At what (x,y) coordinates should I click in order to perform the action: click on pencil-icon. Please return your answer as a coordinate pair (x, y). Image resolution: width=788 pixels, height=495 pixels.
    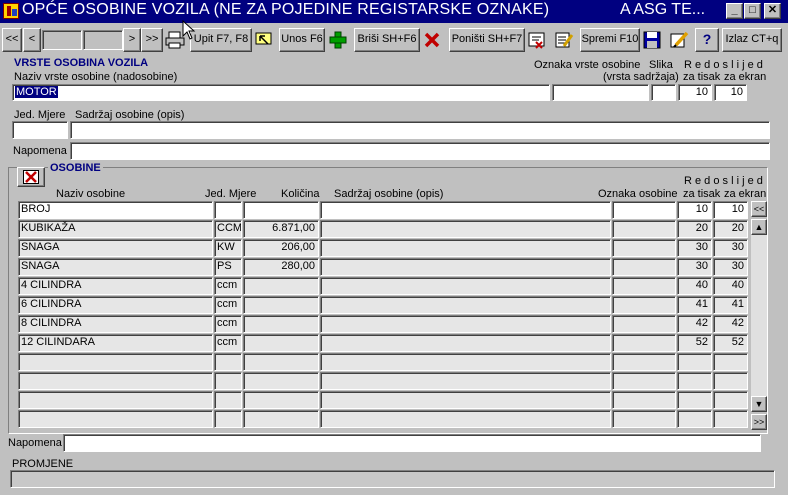
    Looking at the image, I should click on (679, 40).